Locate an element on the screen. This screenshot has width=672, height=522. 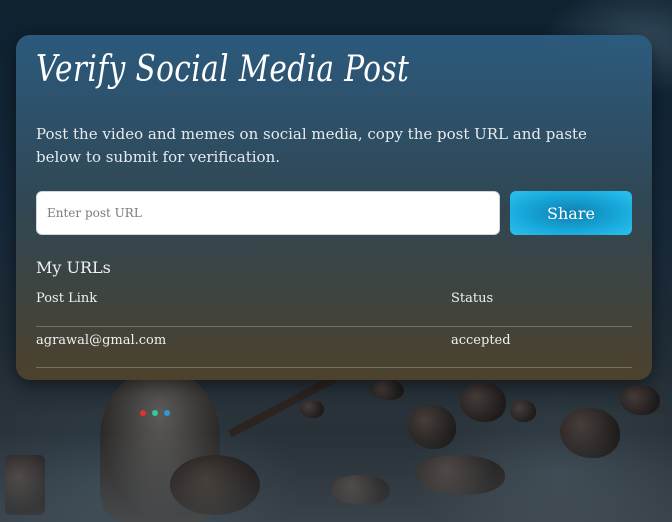
post-link-cell: agrawal@gmal.com is located at coordinates (101, 340).